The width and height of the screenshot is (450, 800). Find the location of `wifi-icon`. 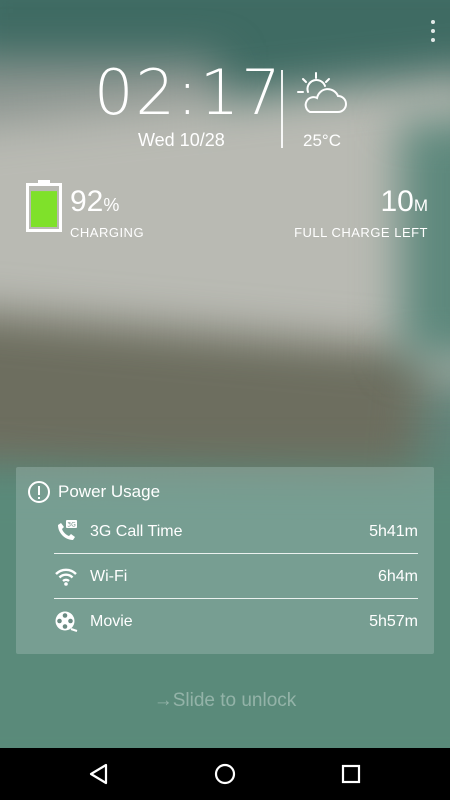

wifi-icon is located at coordinates (66, 577).